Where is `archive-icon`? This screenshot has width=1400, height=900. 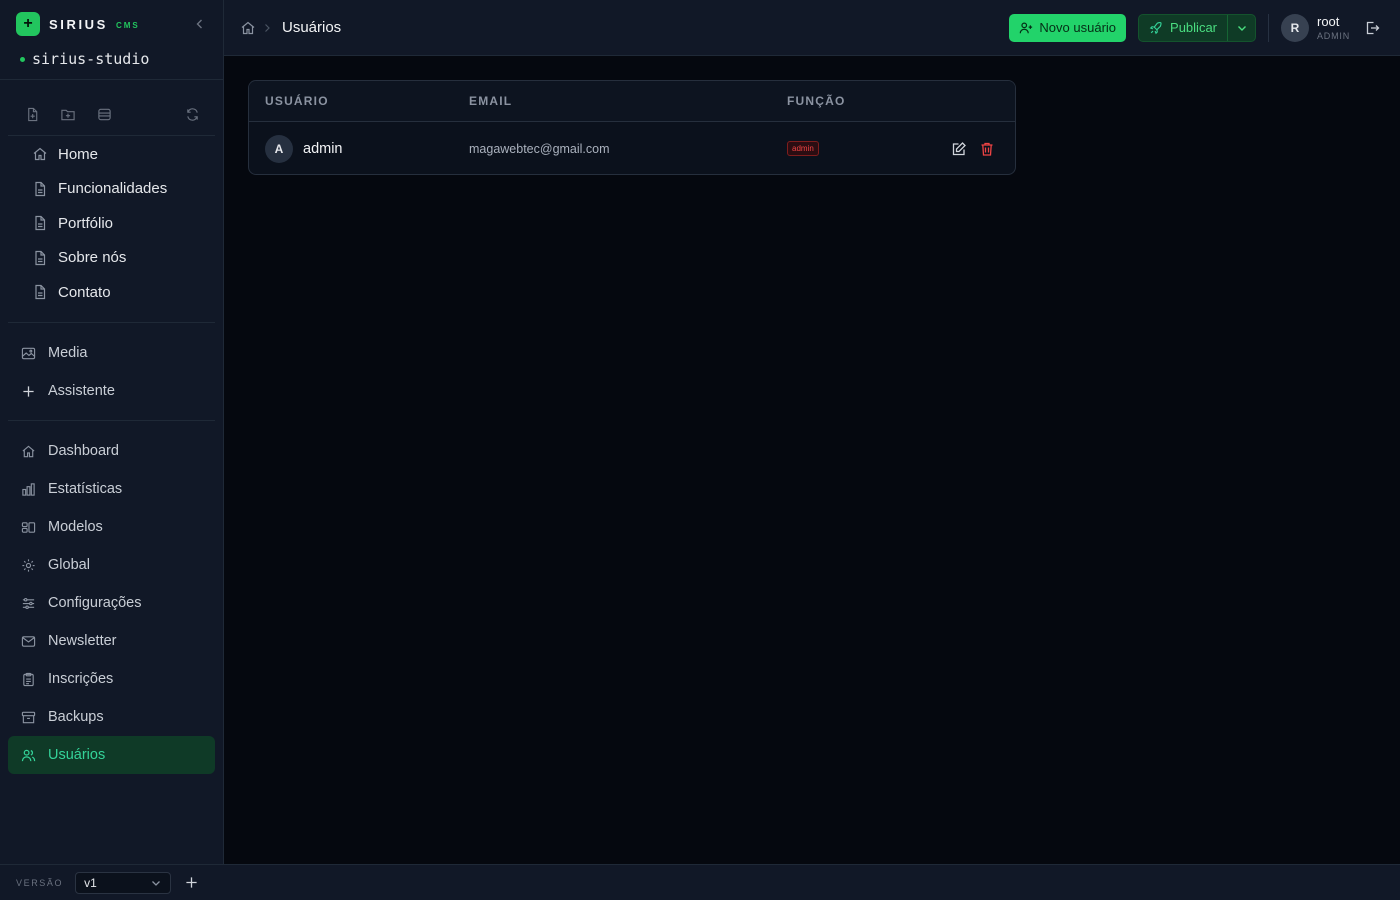
archive-icon is located at coordinates (28, 717).